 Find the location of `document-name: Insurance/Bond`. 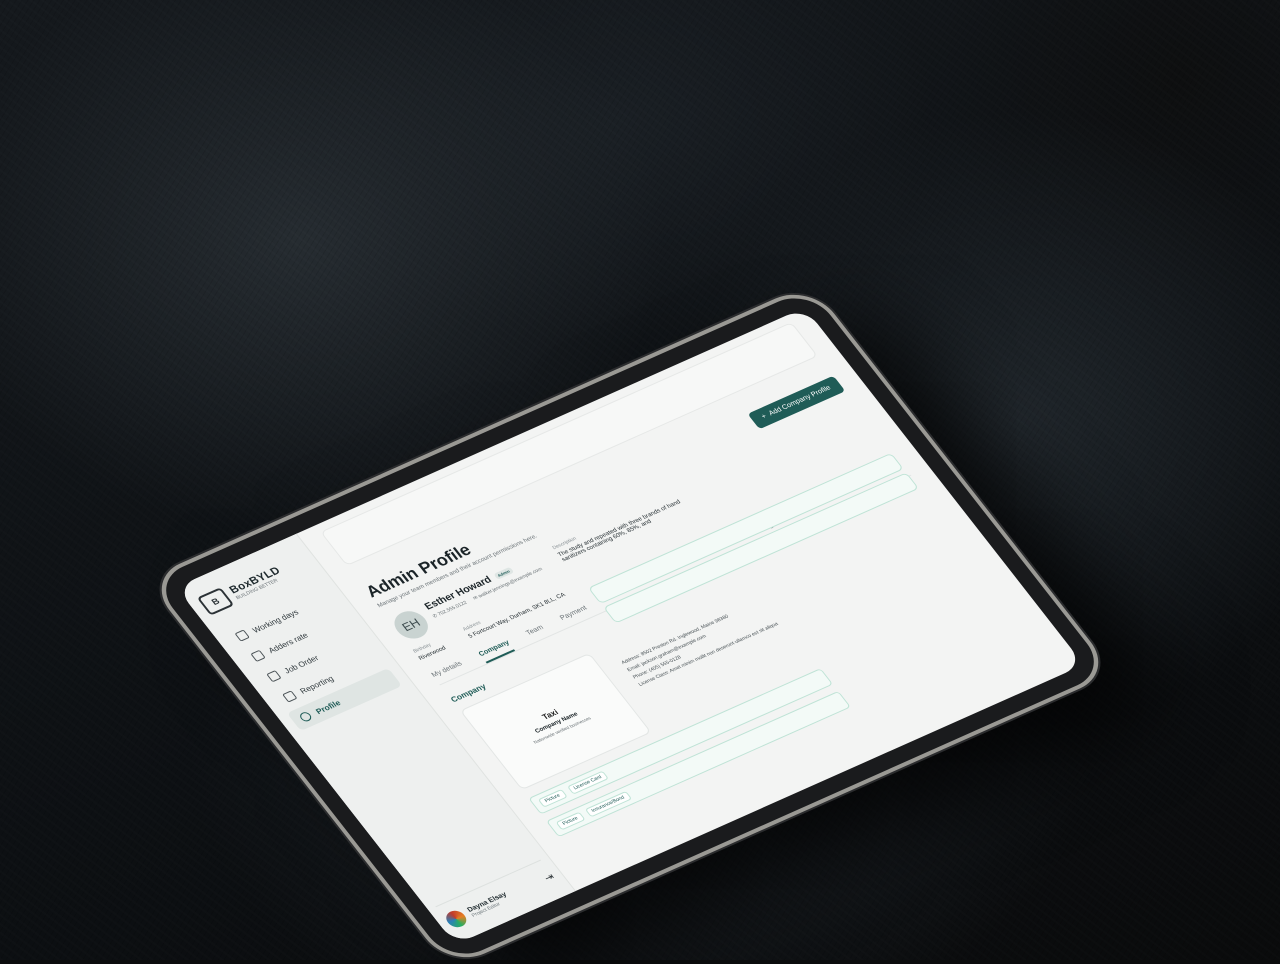

document-name: Insurance/Bond is located at coordinates (608, 804).